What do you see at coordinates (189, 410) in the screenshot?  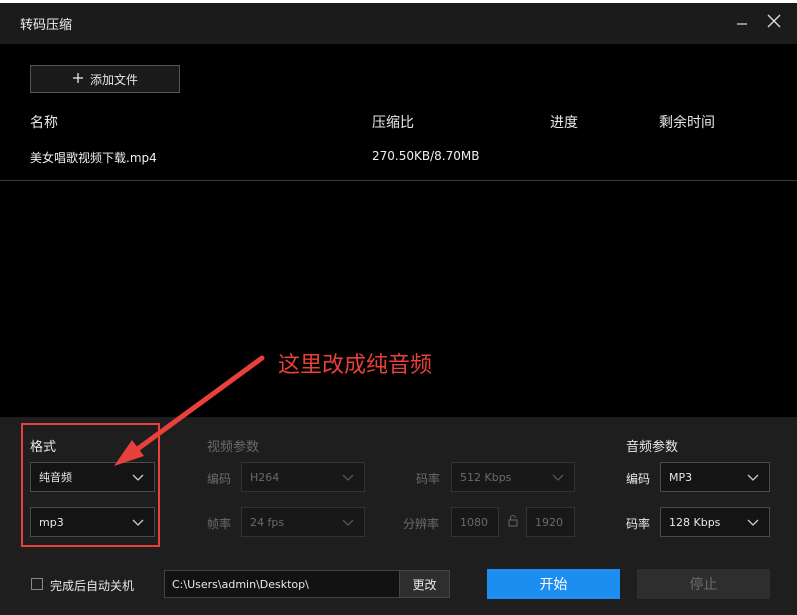 I see `annotation-arrow` at bounding box center [189, 410].